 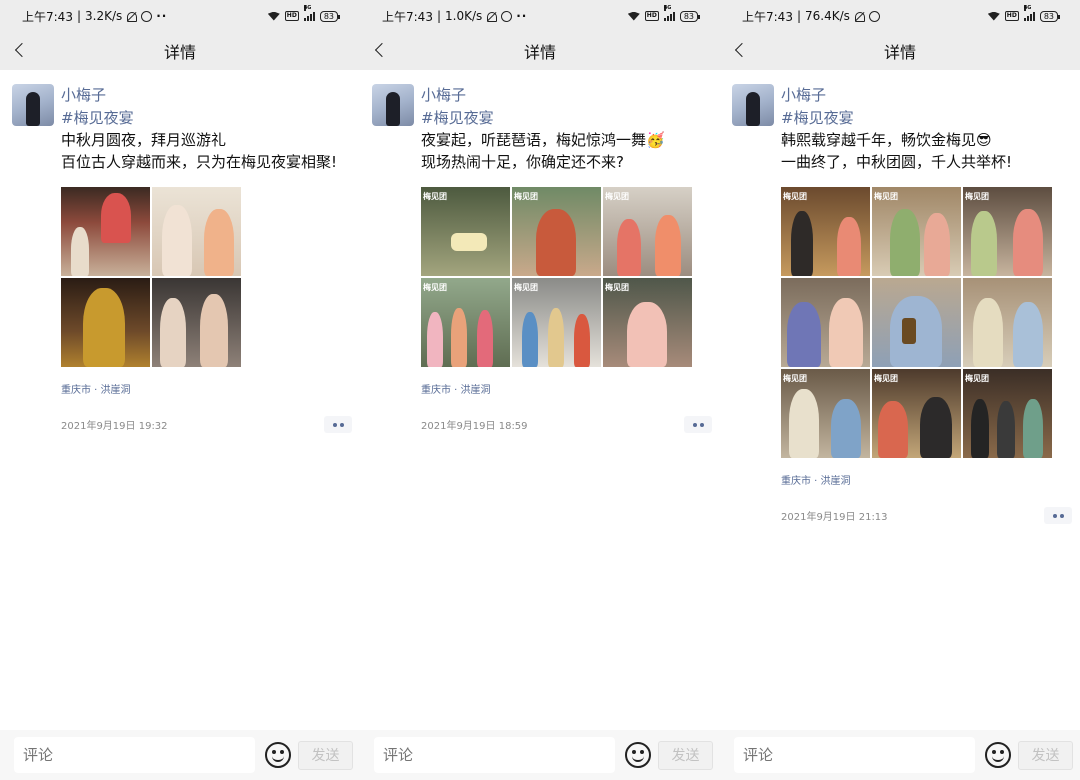 I want to click on network-speed: 3.2K/s, so click(x=104, y=16).